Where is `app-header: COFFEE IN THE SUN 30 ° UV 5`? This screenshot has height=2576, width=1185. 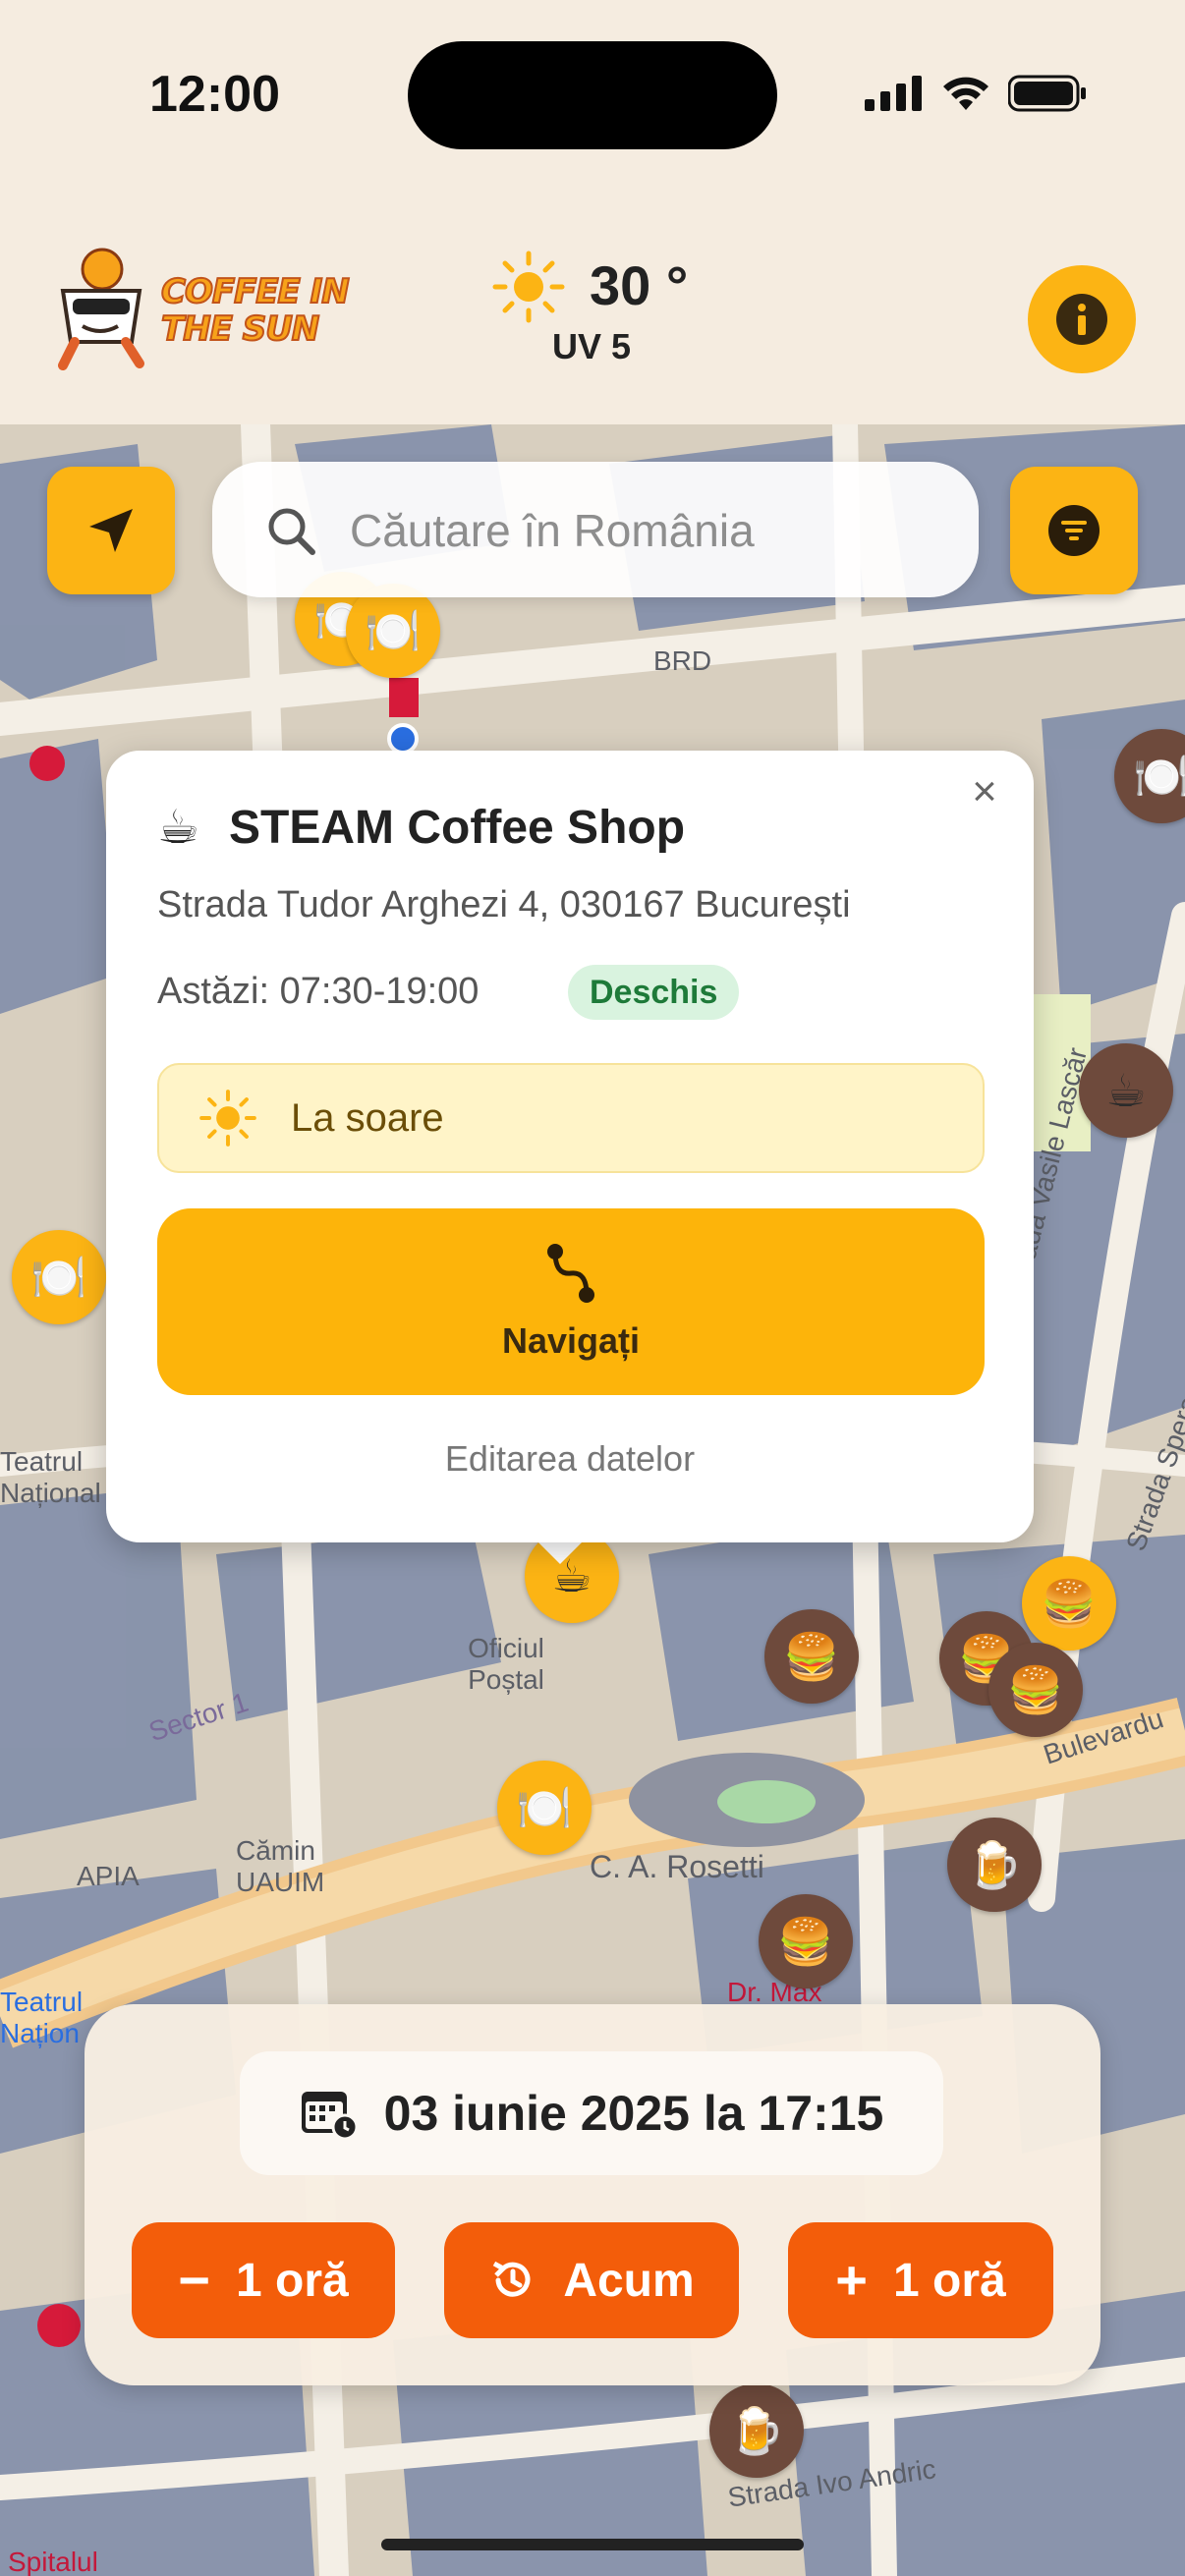
app-header: COFFEE IN THE SUN 30 ° UV 5 is located at coordinates (592, 310).